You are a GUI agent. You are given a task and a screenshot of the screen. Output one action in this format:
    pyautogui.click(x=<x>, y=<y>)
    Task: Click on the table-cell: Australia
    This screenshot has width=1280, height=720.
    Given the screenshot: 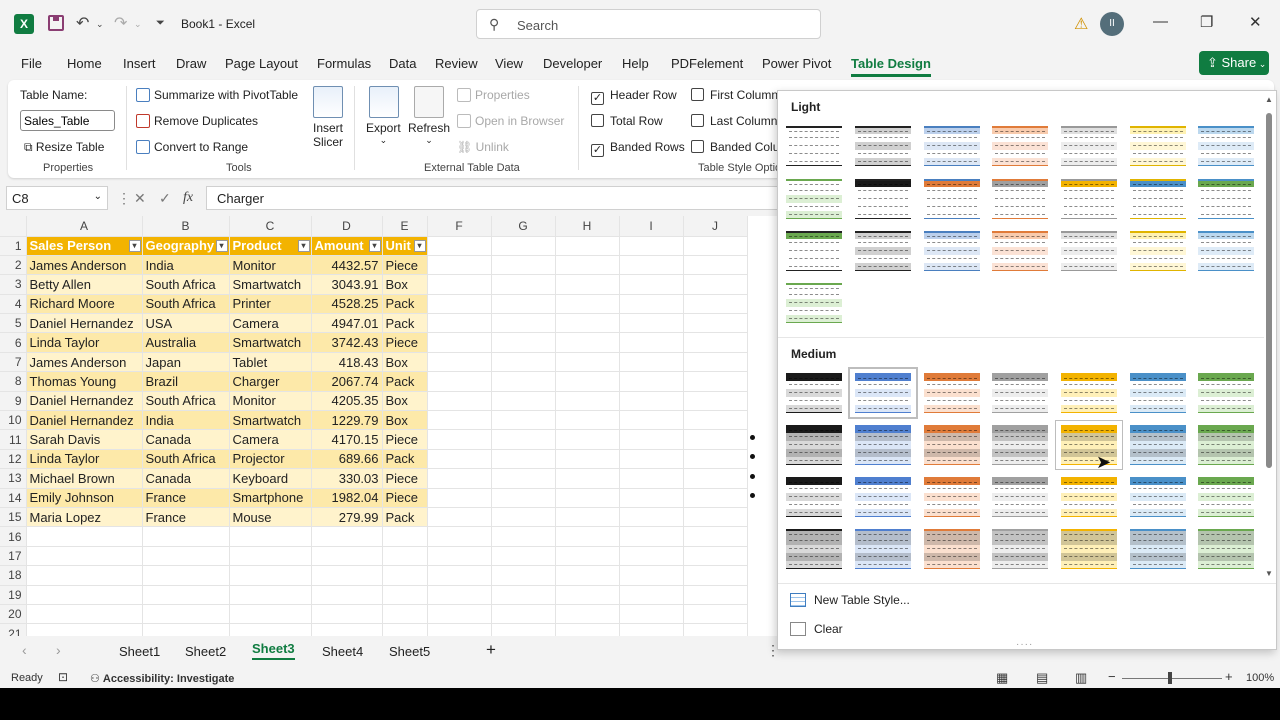 What is the action you would take?
    pyautogui.click(x=186, y=342)
    